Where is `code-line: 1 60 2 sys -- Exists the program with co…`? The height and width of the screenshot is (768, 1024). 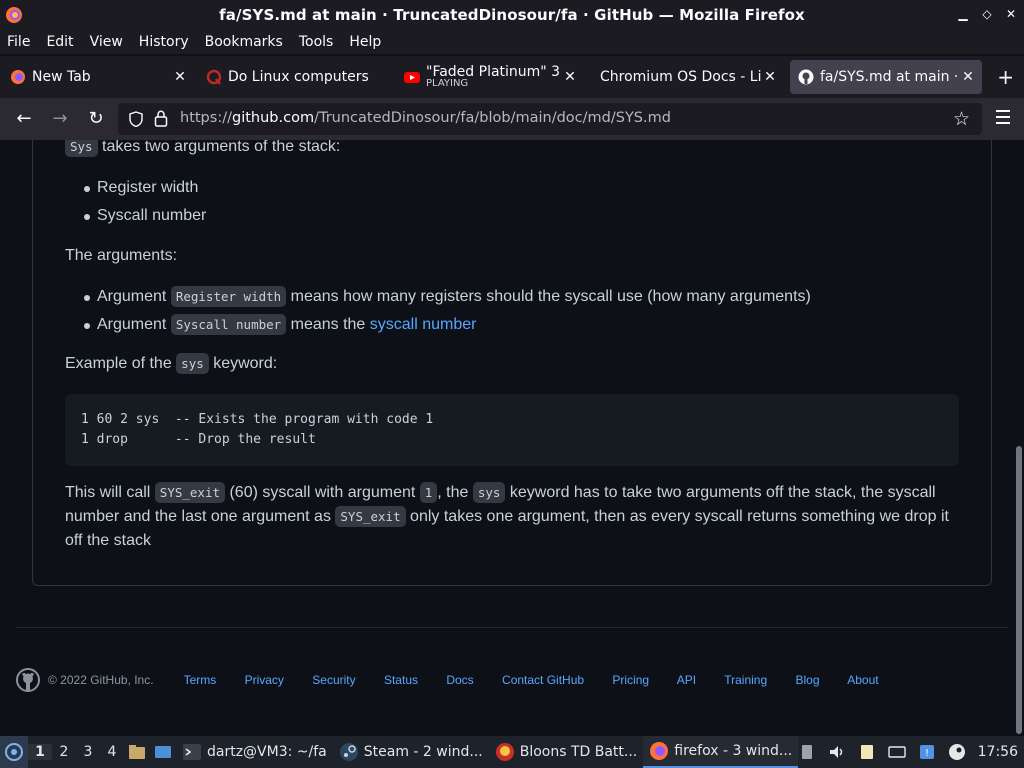 code-line: 1 60 2 sys -- Exists the program with co… is located at coordinates (257, 419).